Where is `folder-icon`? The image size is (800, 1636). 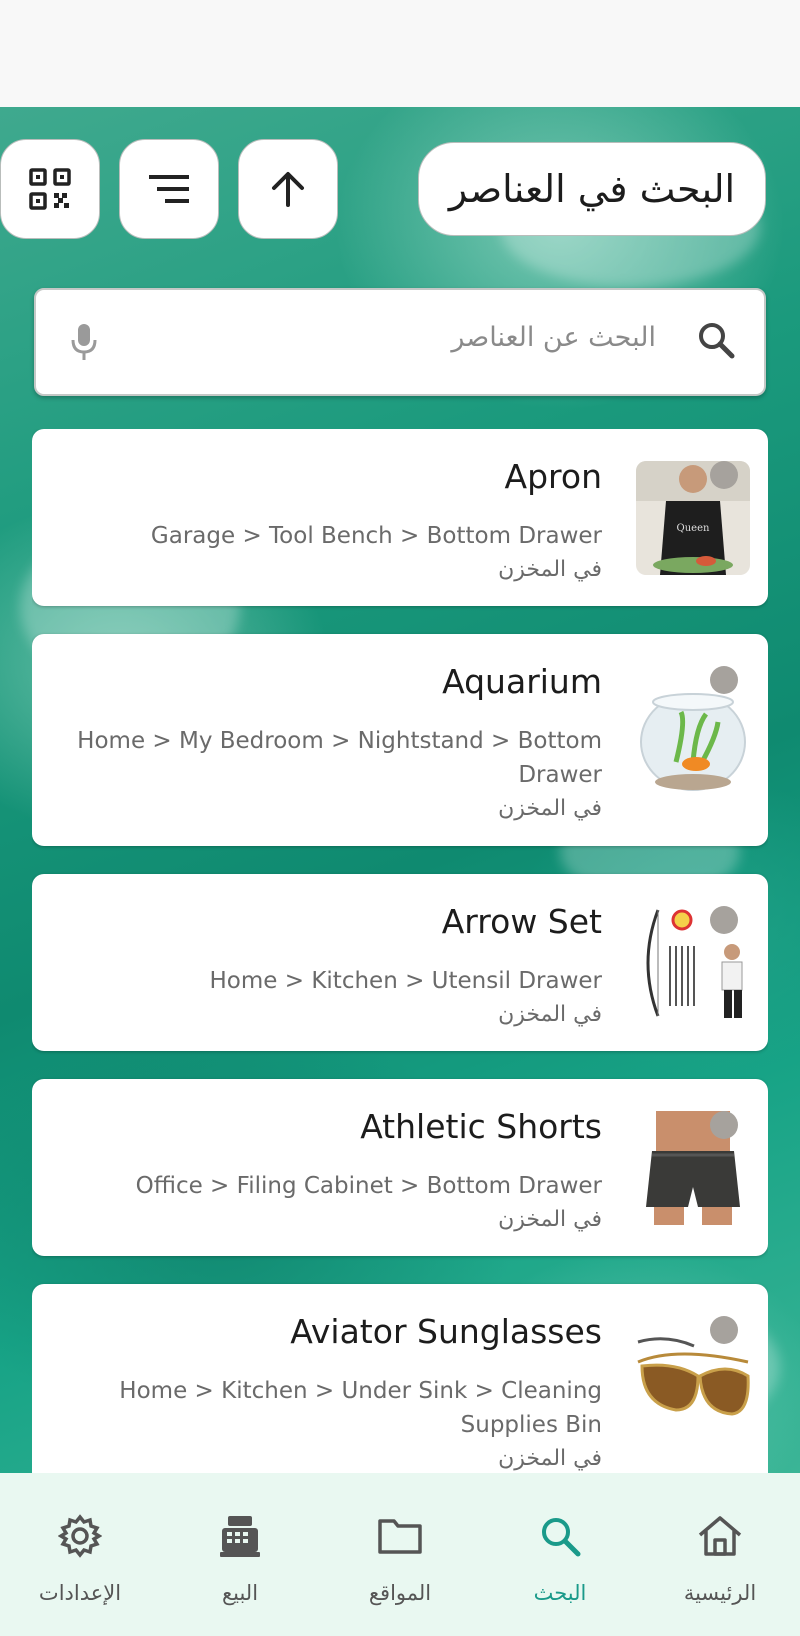 folder-icon is located at coordinates (400, 1536).